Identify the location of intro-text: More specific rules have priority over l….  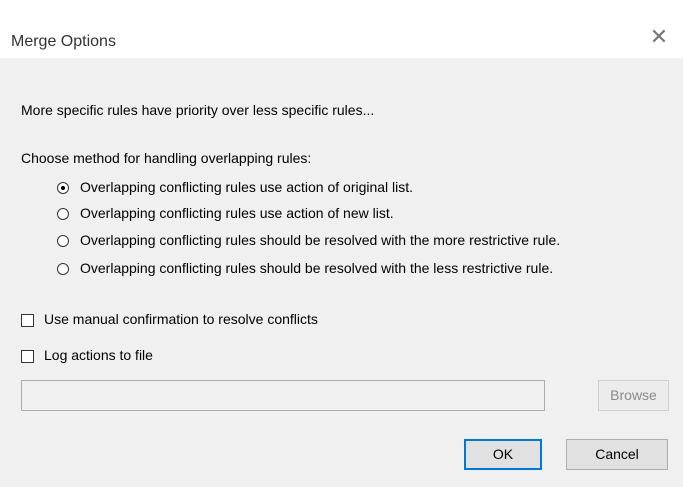
(198, 110).